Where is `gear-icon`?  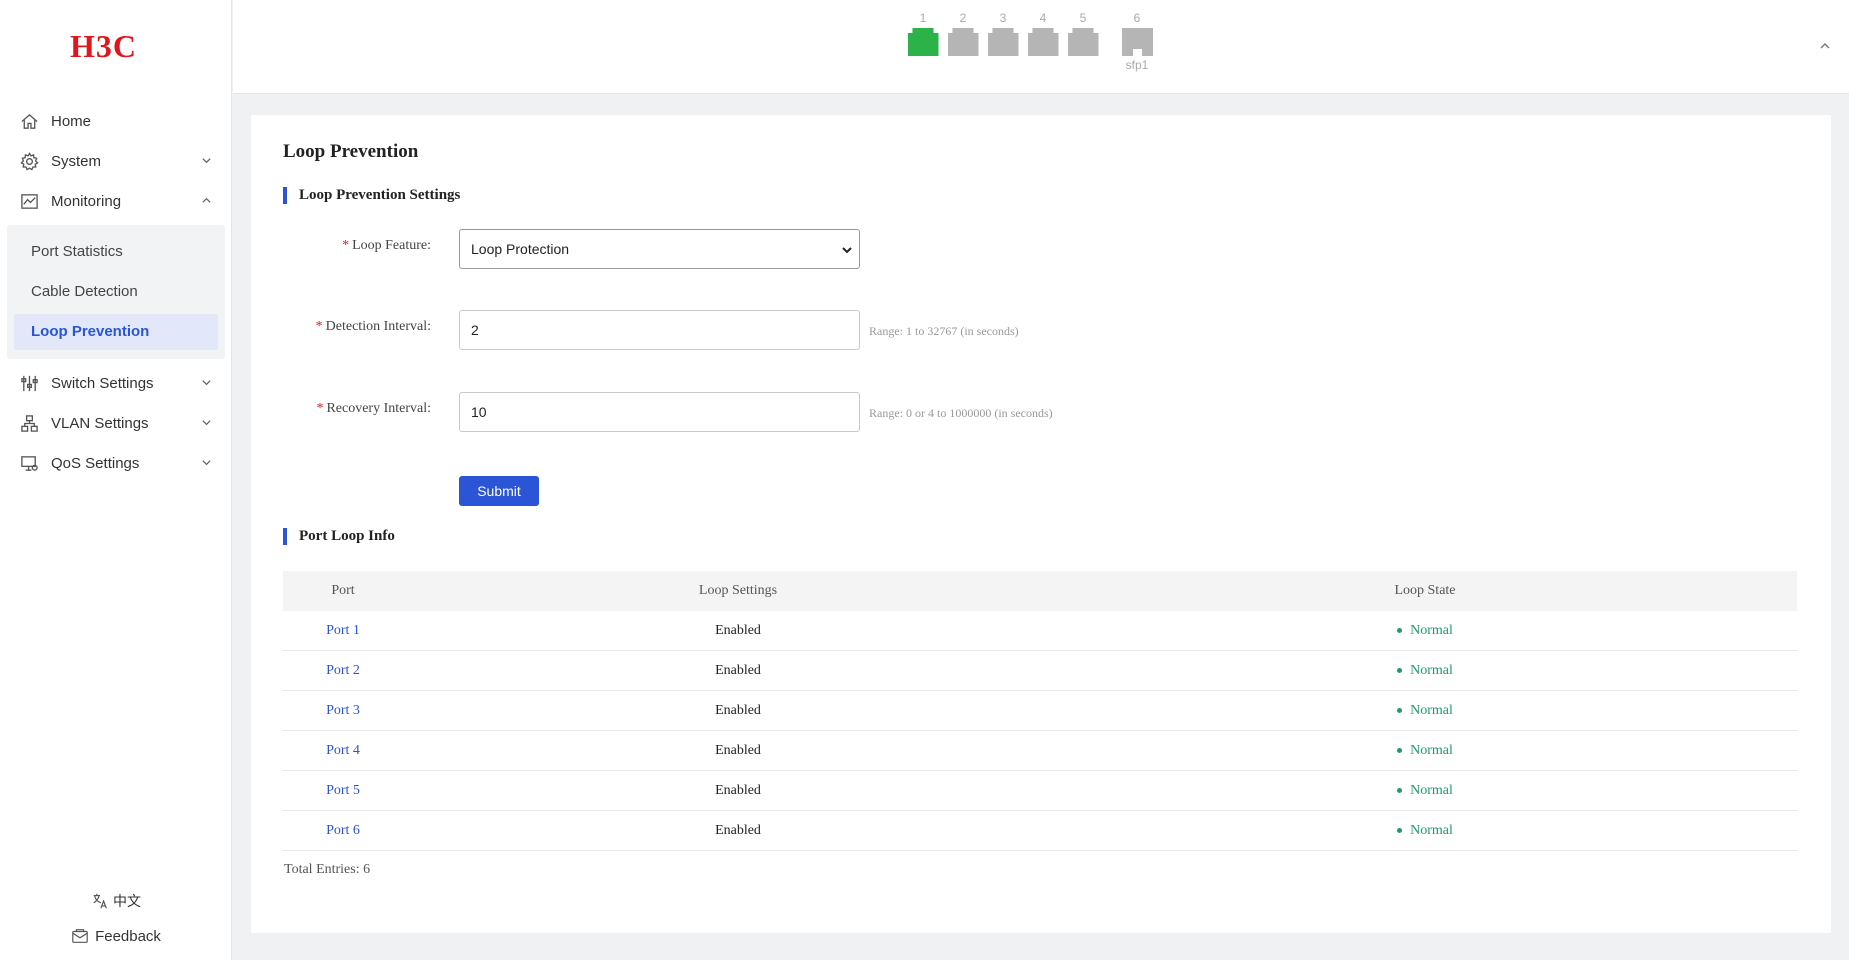
gear-icon is located at coordinates (29, 161).